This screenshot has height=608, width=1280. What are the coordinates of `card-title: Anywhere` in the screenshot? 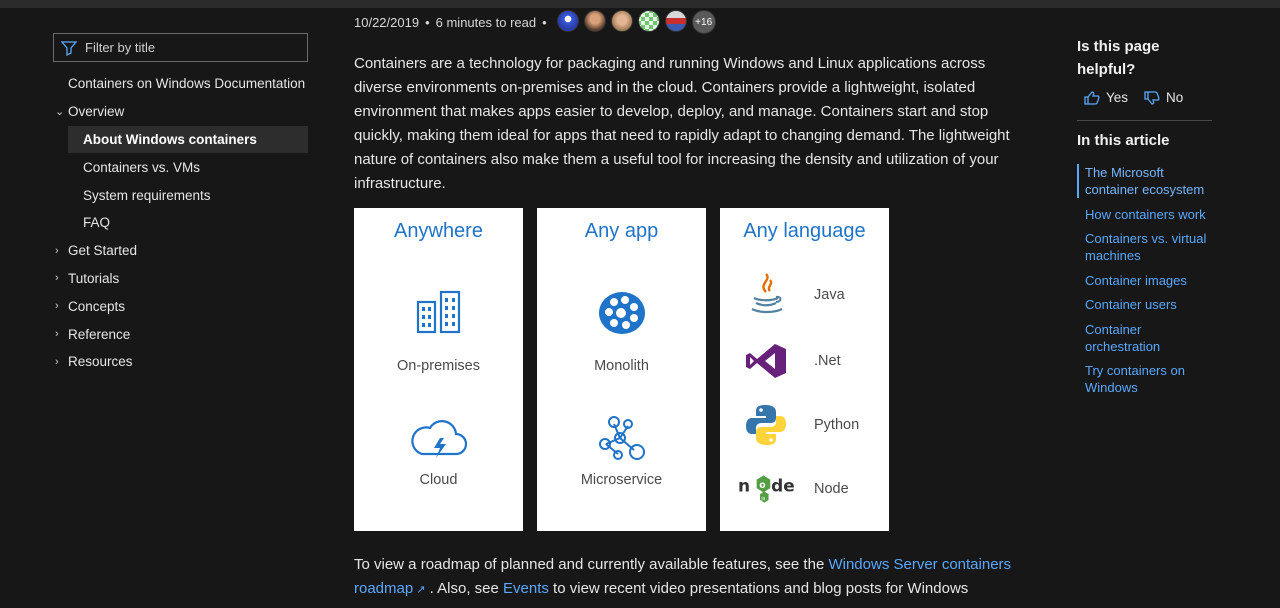 It's located at (438, 231).